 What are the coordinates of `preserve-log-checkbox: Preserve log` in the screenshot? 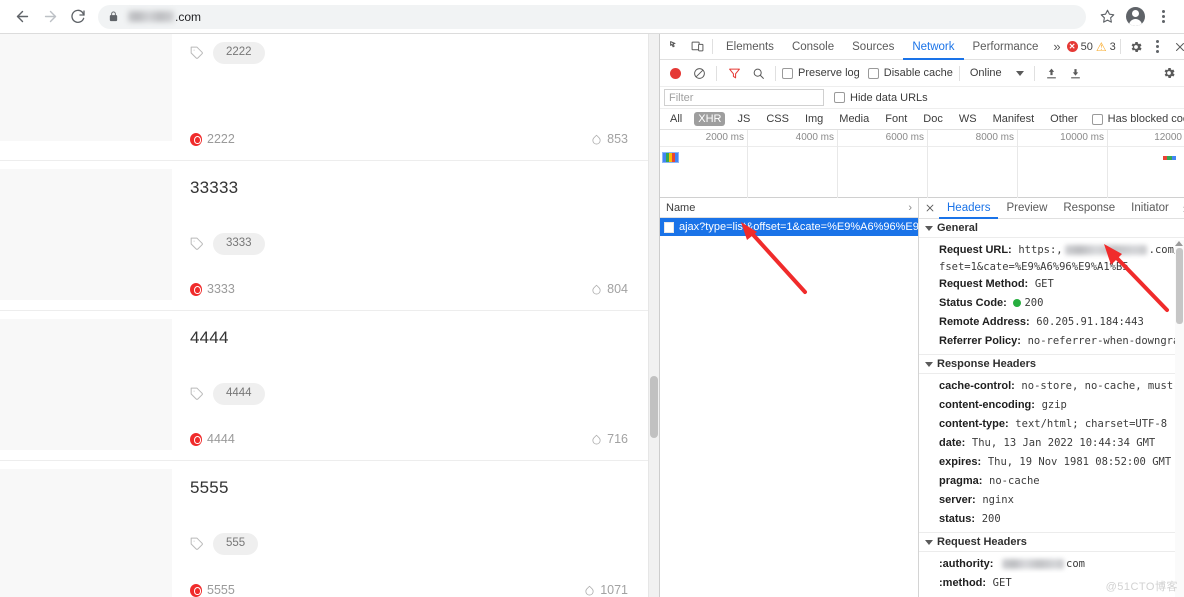 It's located at (821, 73).